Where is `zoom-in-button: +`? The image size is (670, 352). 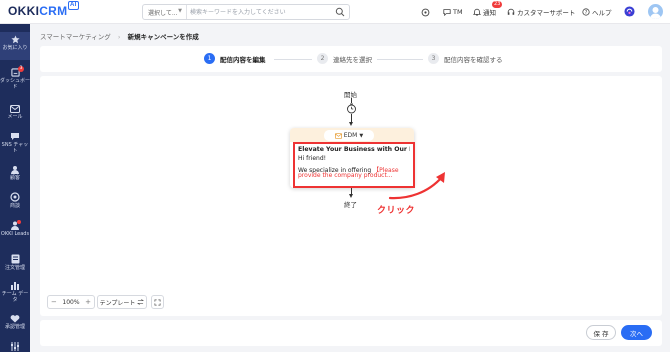
zoom-in-button: + is located at coordinates (88, 302).